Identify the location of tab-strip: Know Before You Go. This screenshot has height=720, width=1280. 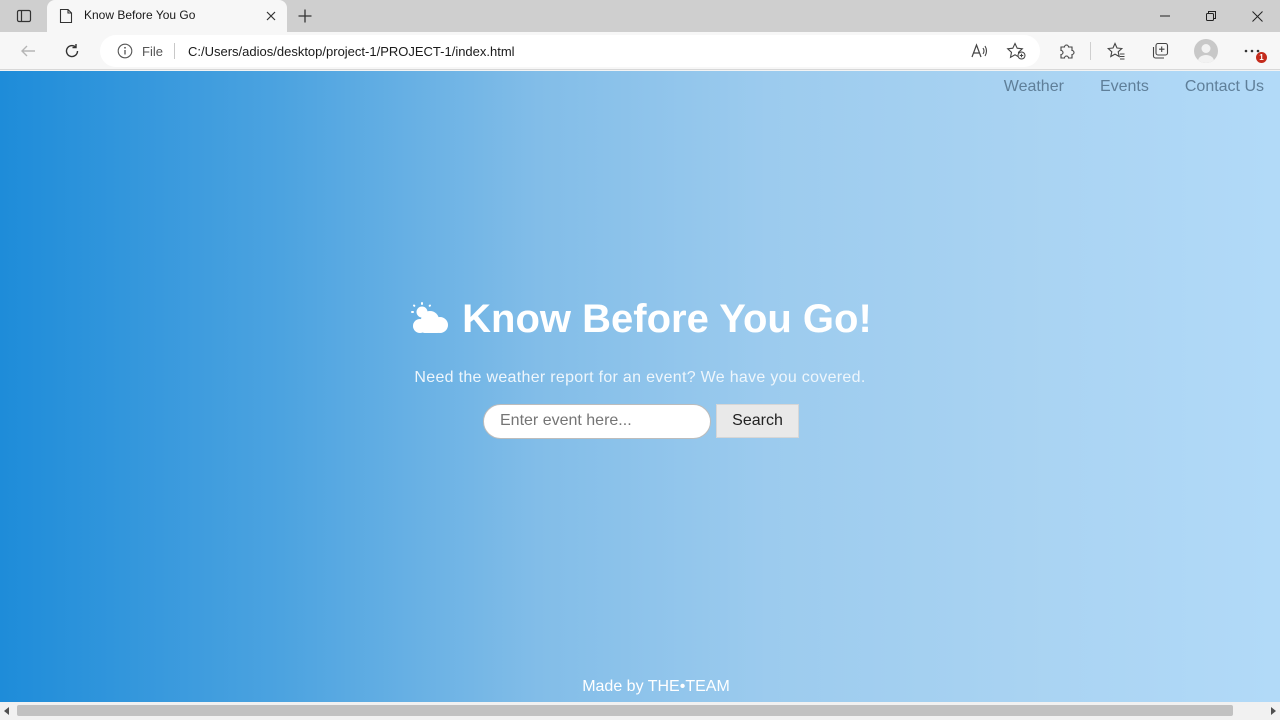
(640, 16).